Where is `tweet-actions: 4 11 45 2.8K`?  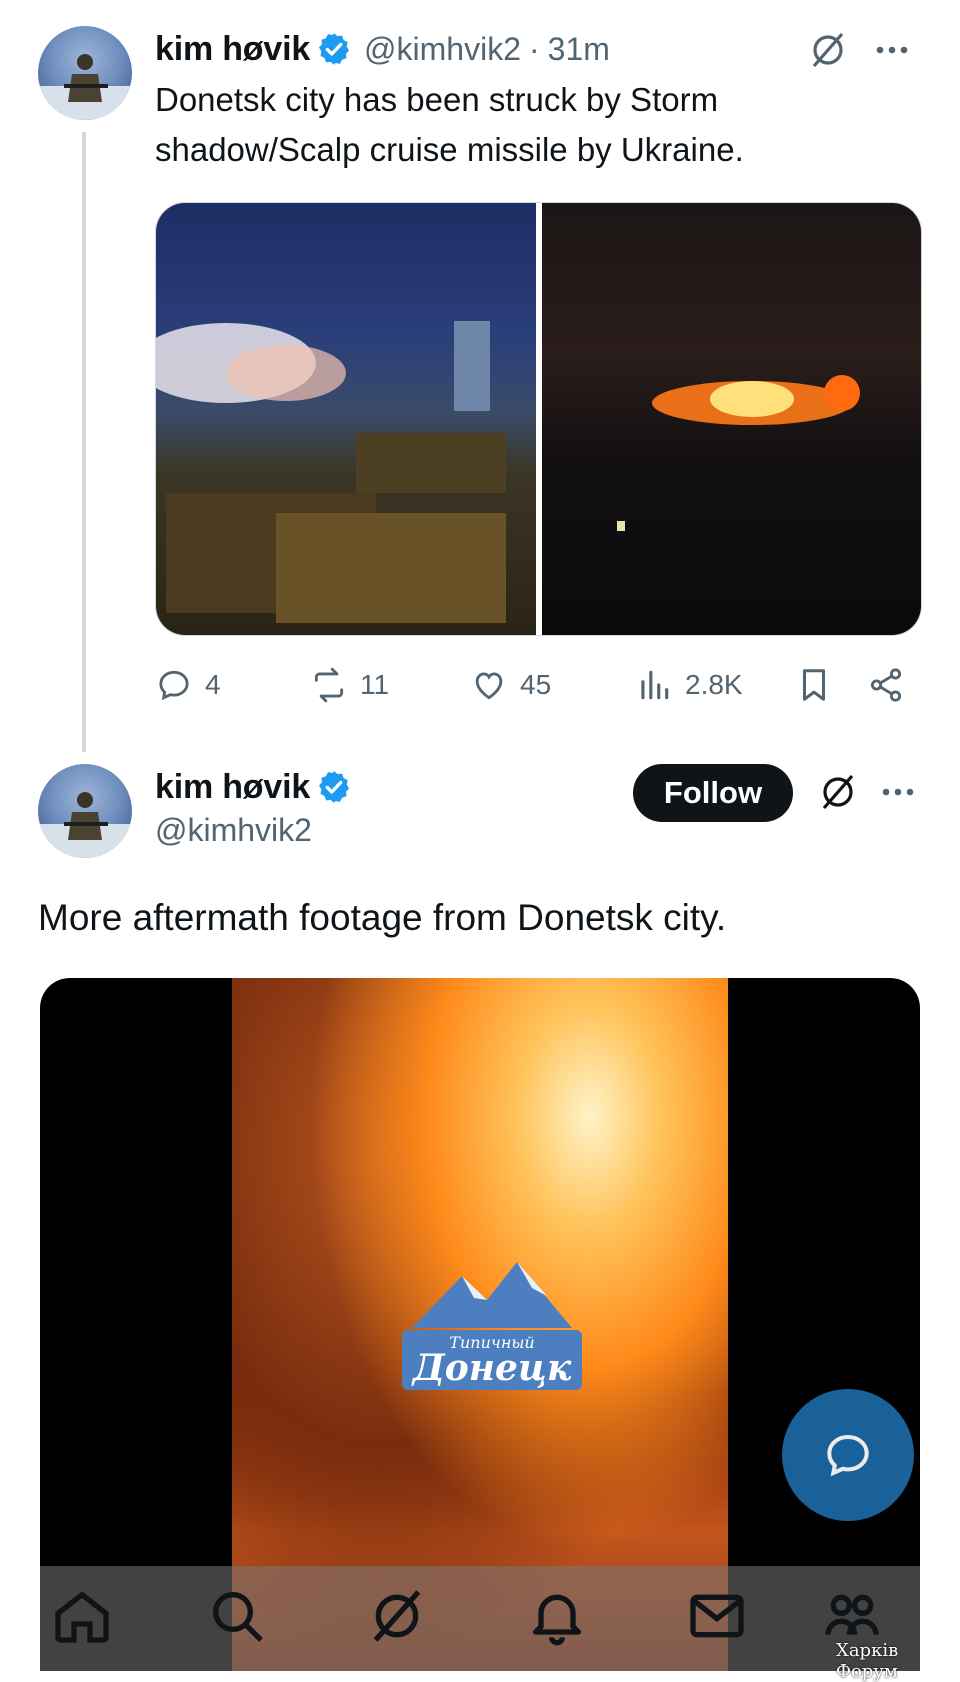 tweet-actions: 4 11 45 2.8K is located at coordinates (540, 685).